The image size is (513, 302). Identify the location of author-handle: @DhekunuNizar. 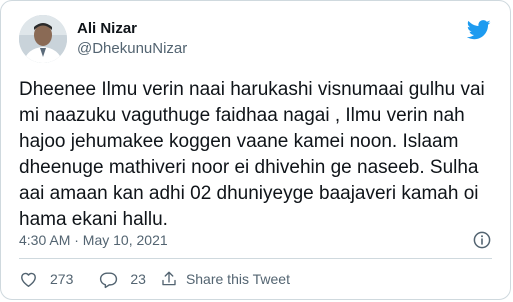
(132, 49).